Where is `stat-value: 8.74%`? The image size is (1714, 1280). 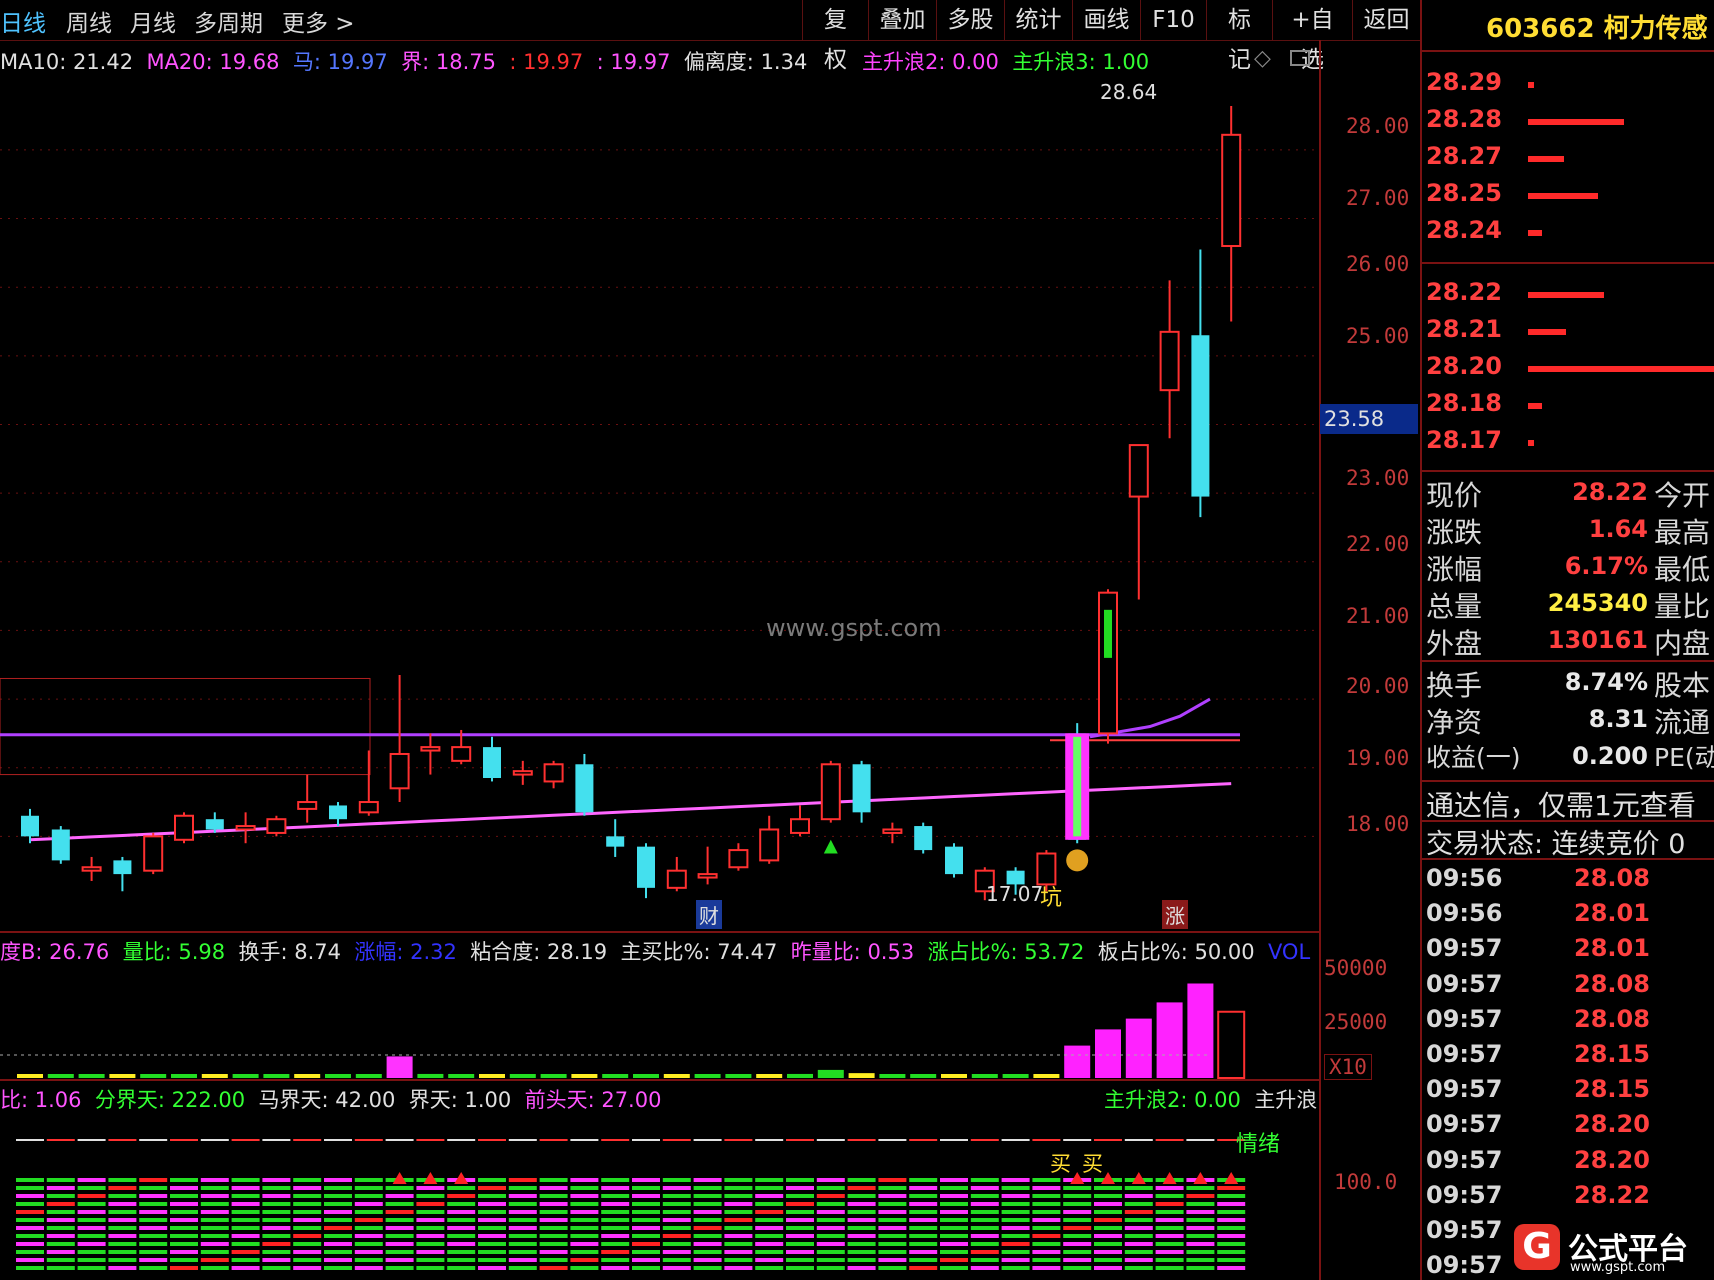 stat-value: 8.74% is located at coordinates (1606, 682).